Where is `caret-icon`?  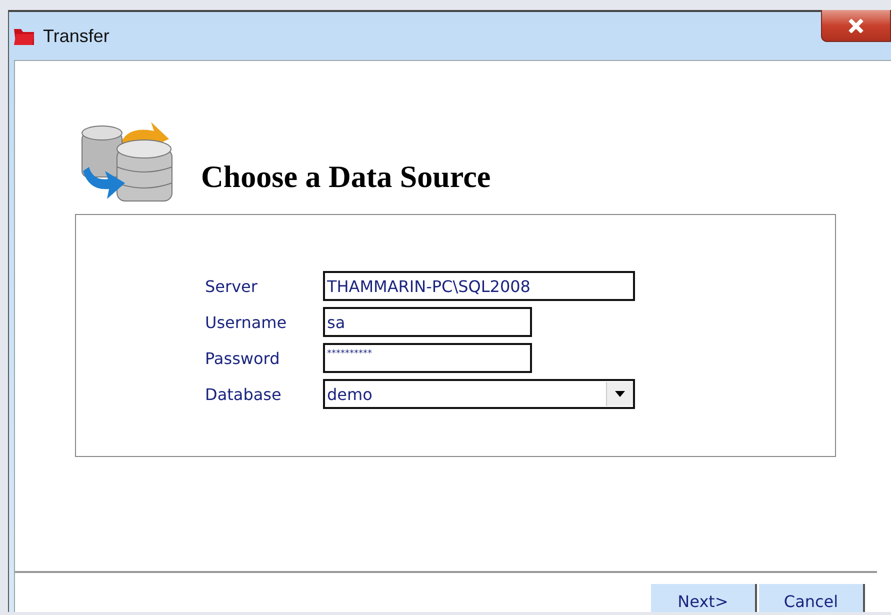 caret-icon is located at coordinates (620, 394).